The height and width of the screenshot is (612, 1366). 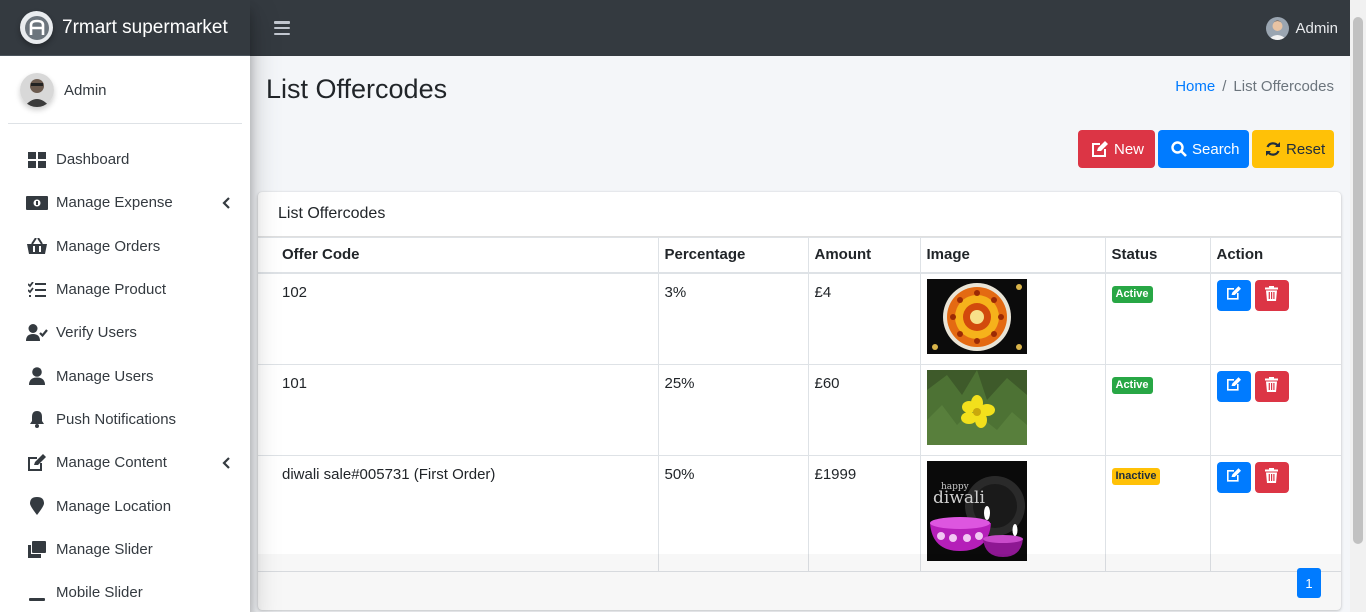 What do you see at coordinates (37, 506) in the screenshot?
I see `map-marker-icon` at bounding box center [37, 506].